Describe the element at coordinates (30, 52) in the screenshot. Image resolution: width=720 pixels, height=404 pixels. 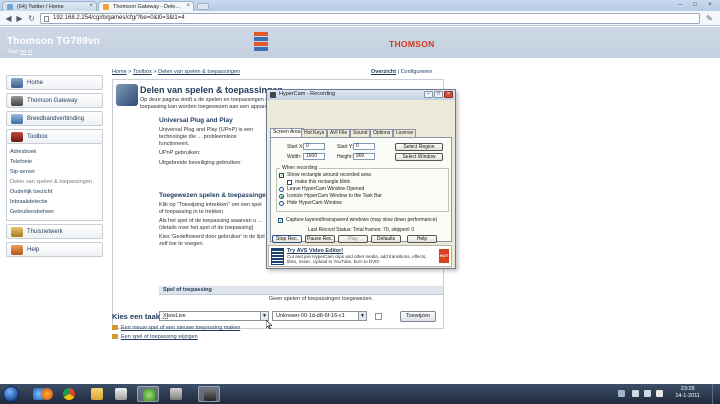
I see `language-link-nl: nl` at that location.